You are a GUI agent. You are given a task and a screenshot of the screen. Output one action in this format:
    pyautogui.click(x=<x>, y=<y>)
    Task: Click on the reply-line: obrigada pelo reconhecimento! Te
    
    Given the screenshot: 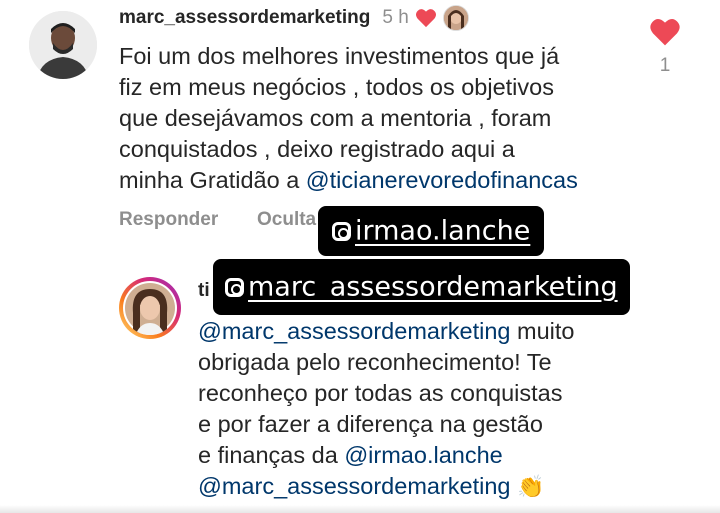 What is the action you would take?
    pyautogui.click(x=375, y=362)
    